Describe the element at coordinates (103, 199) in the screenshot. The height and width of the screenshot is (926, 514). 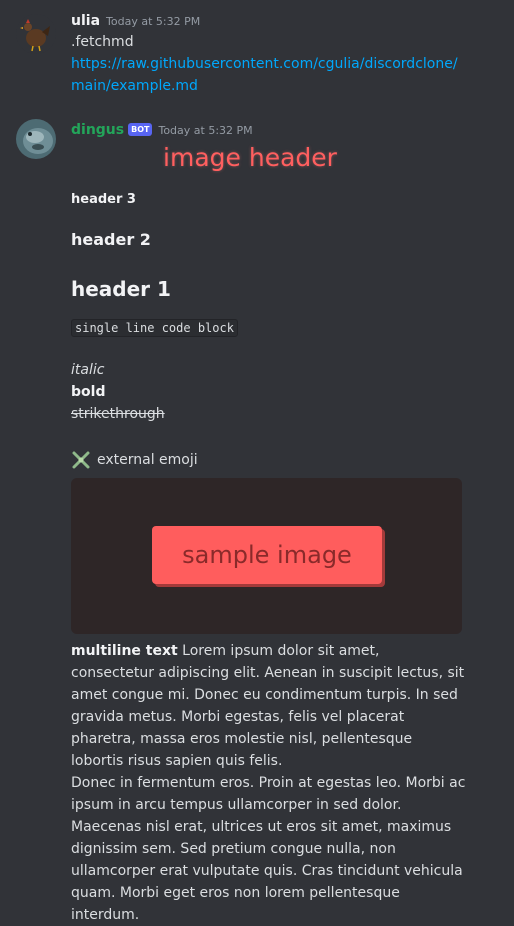
I see `header-3: header 3` at that location.